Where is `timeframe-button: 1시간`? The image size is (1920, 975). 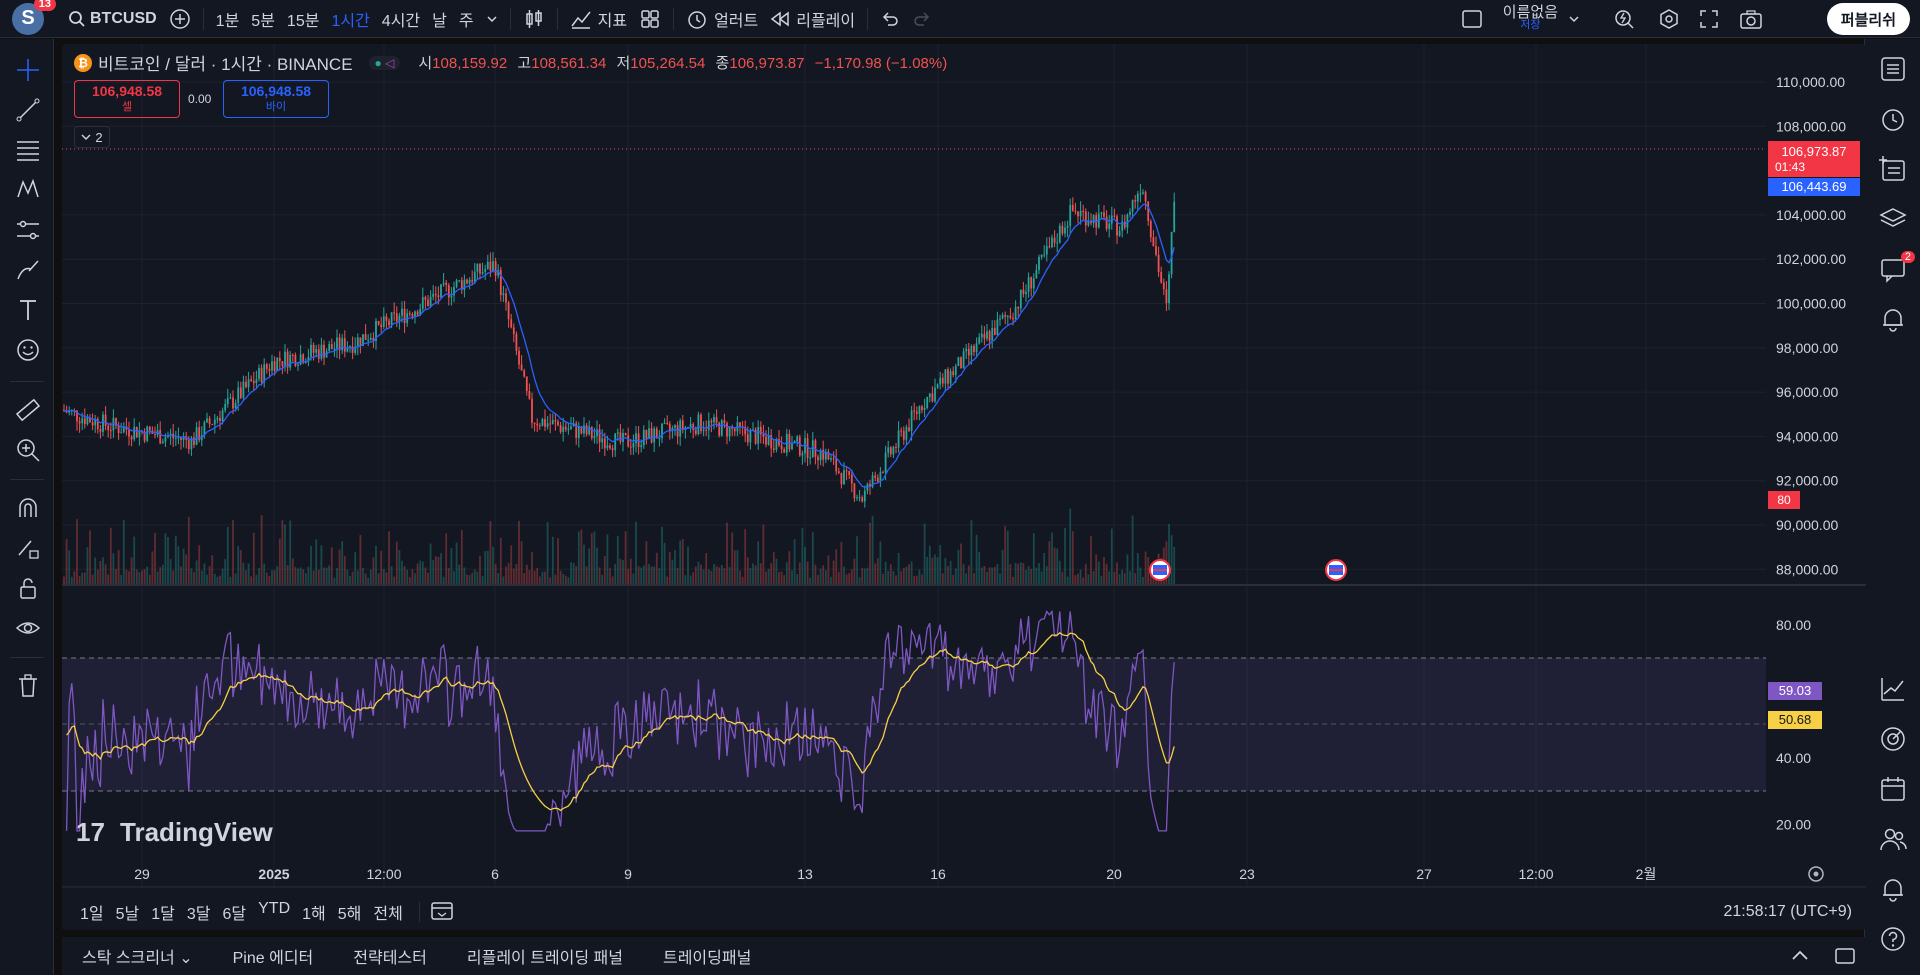
timeframe-button: 1시간 is located at coordinates (350, 19).